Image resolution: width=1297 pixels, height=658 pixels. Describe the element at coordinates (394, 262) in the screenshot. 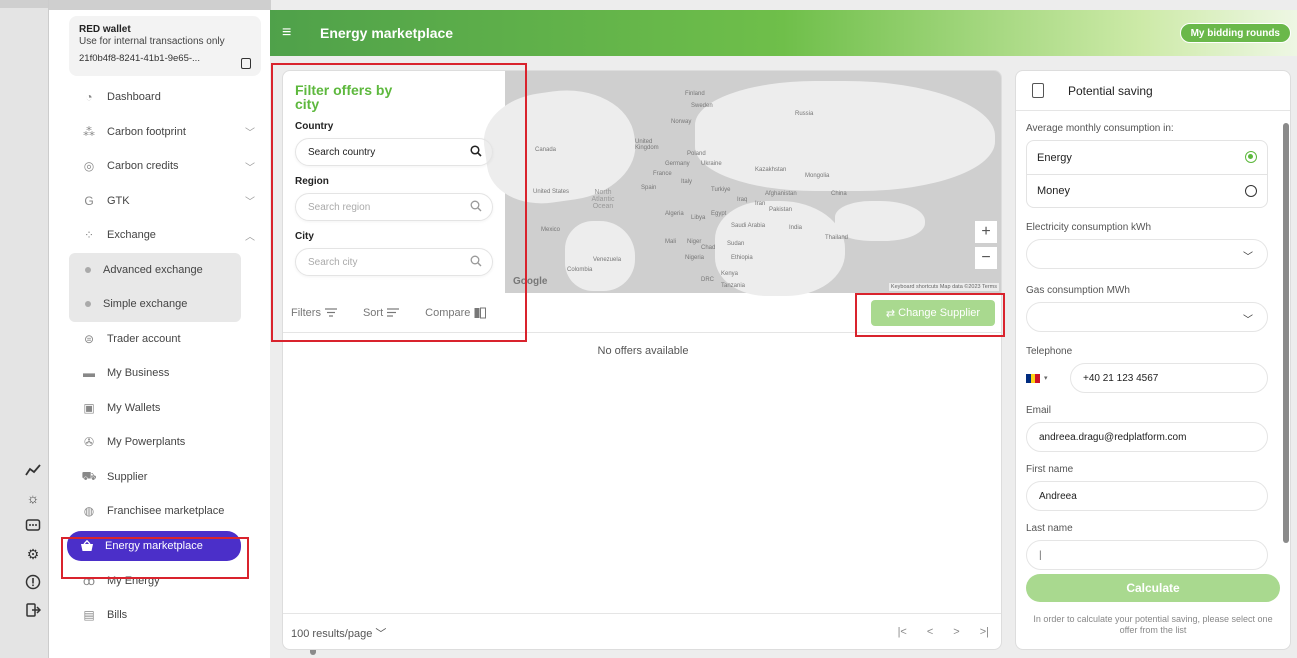

I see `city-search-input: Search city` at that location.